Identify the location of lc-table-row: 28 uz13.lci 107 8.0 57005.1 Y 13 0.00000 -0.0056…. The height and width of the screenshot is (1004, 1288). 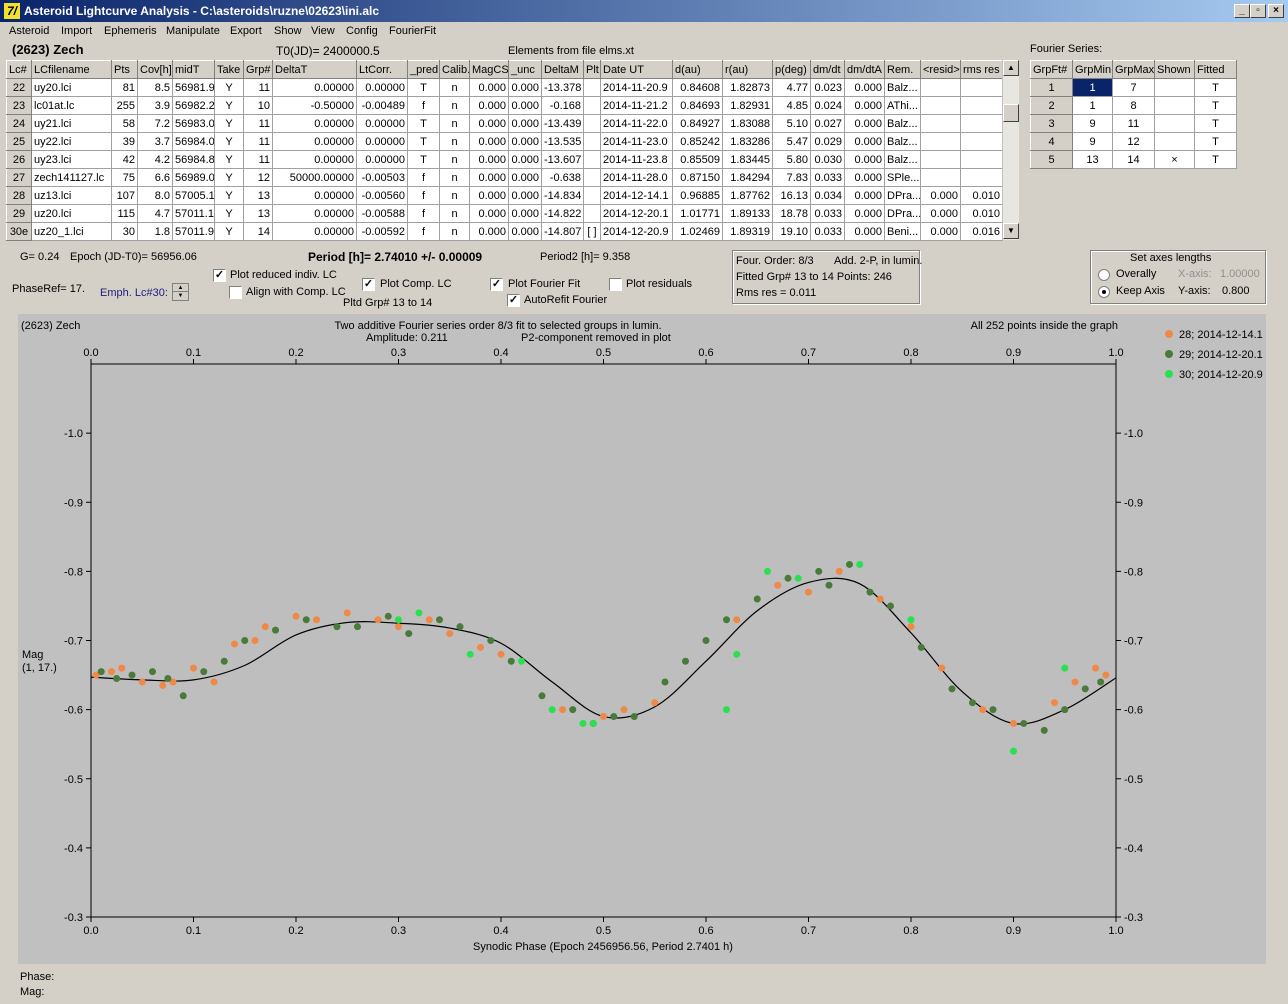
(504, 195).